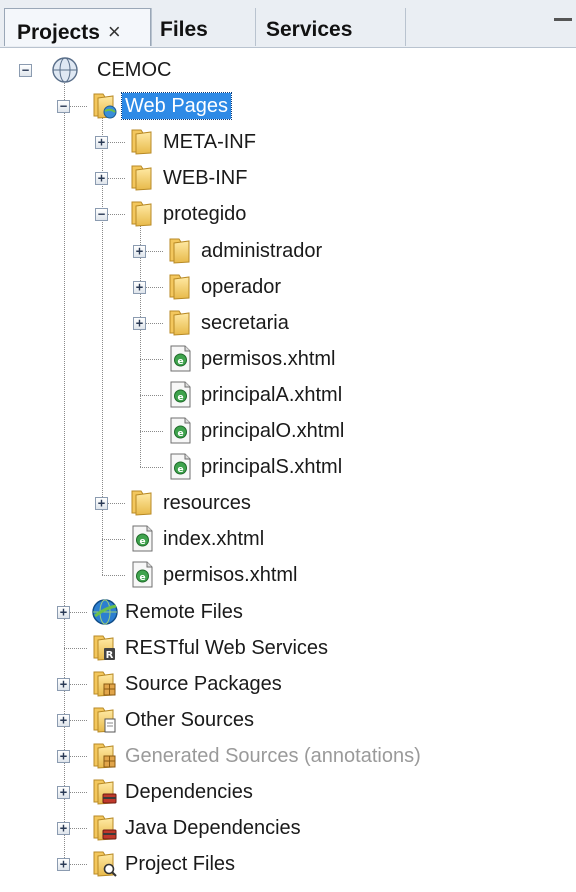  Describe the element at coordinates (205, 214) in the screenshot. I see `tree-node-label: protegido` at that location.